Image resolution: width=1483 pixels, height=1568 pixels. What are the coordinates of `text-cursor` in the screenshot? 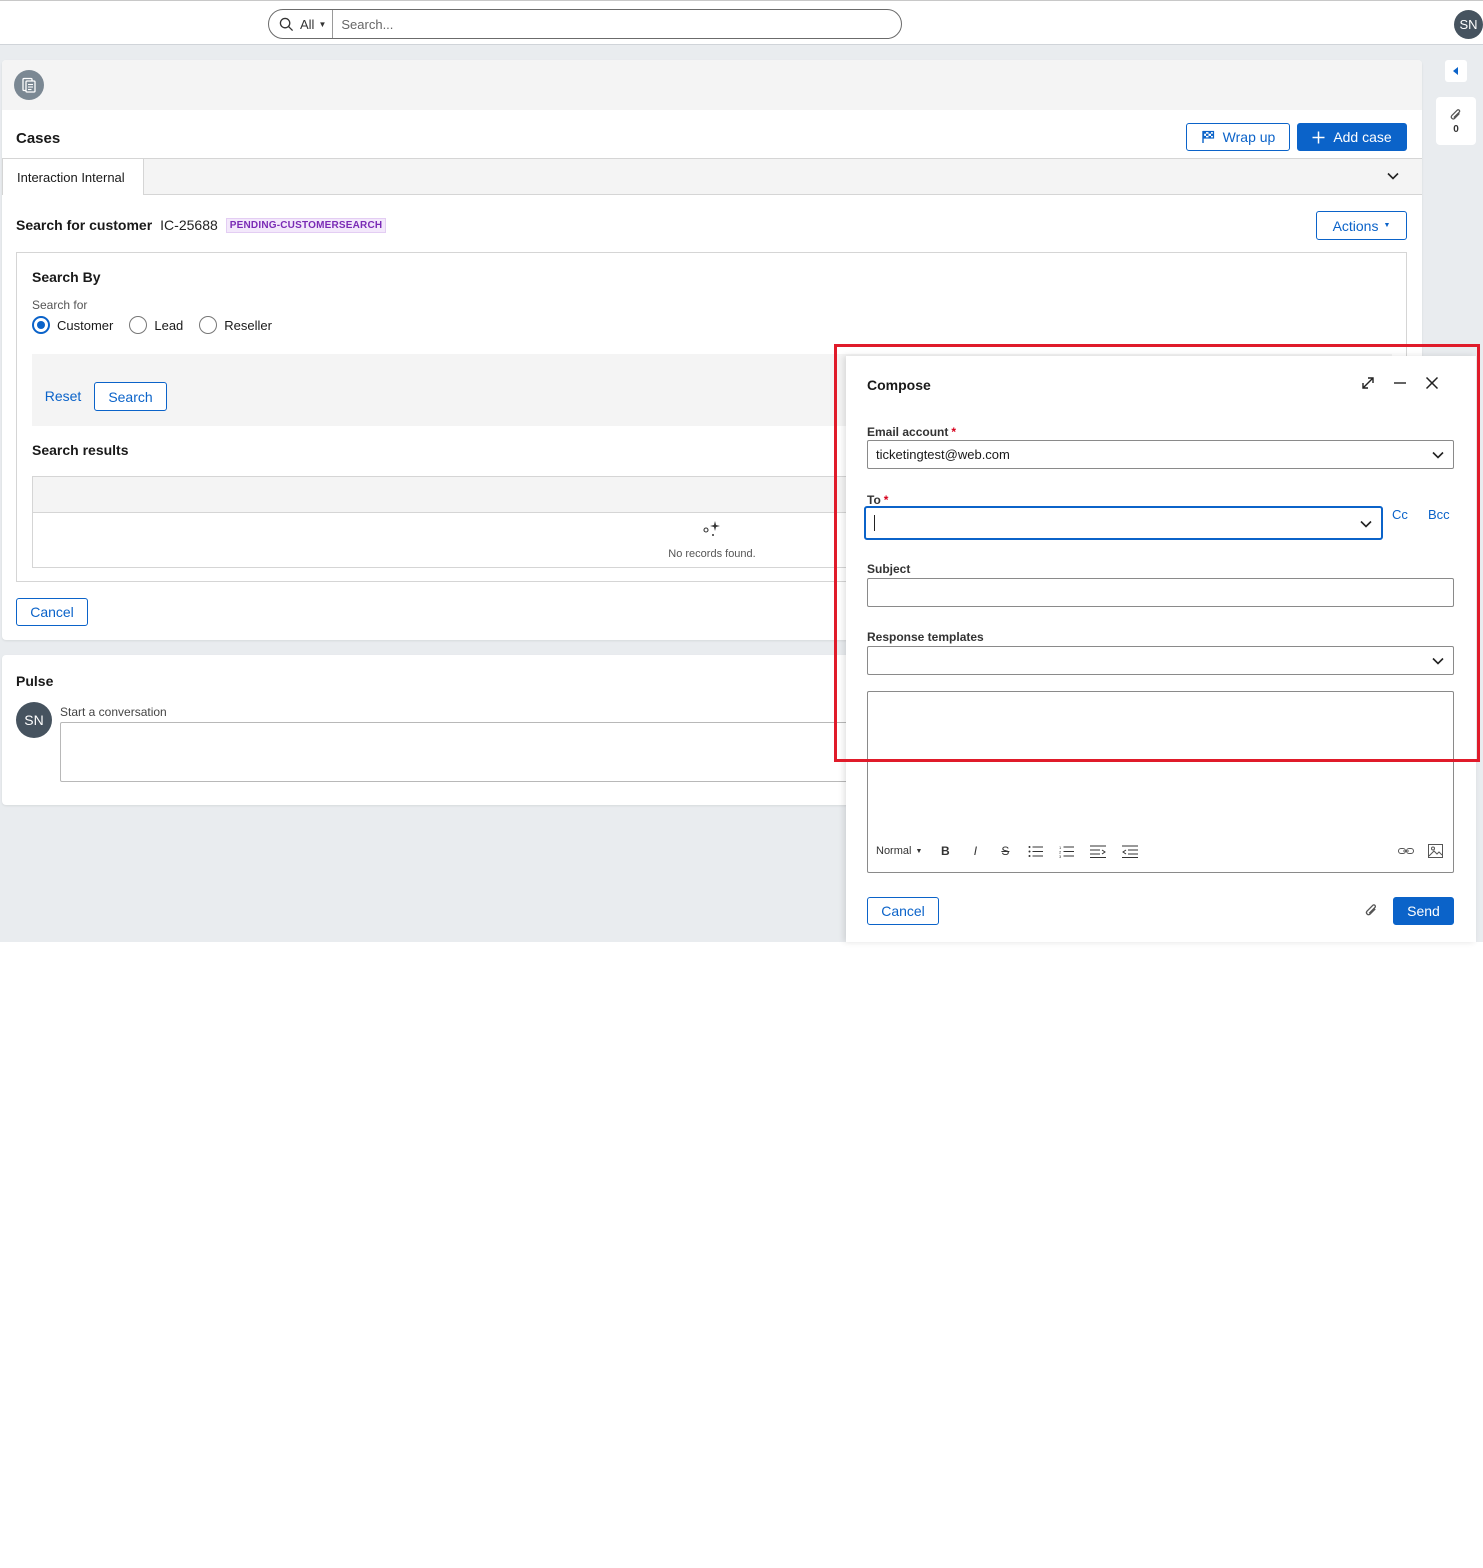 It's located at (874, 523).